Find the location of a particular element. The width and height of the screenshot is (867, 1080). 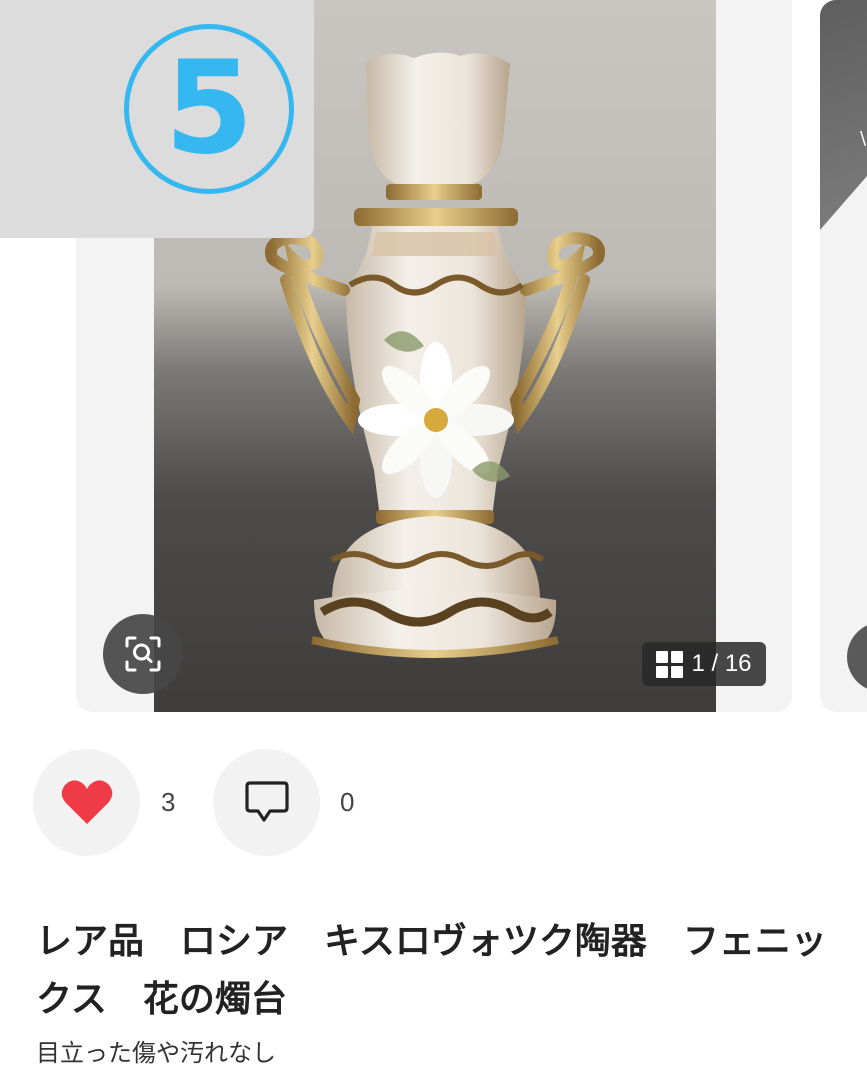

like-count: 3 is located at coordinates (168, 801).